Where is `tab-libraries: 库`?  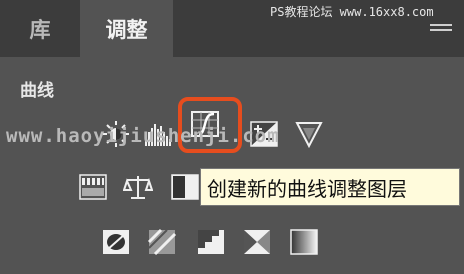 tab-libraries: 库 is located at coordinates (40, 28).